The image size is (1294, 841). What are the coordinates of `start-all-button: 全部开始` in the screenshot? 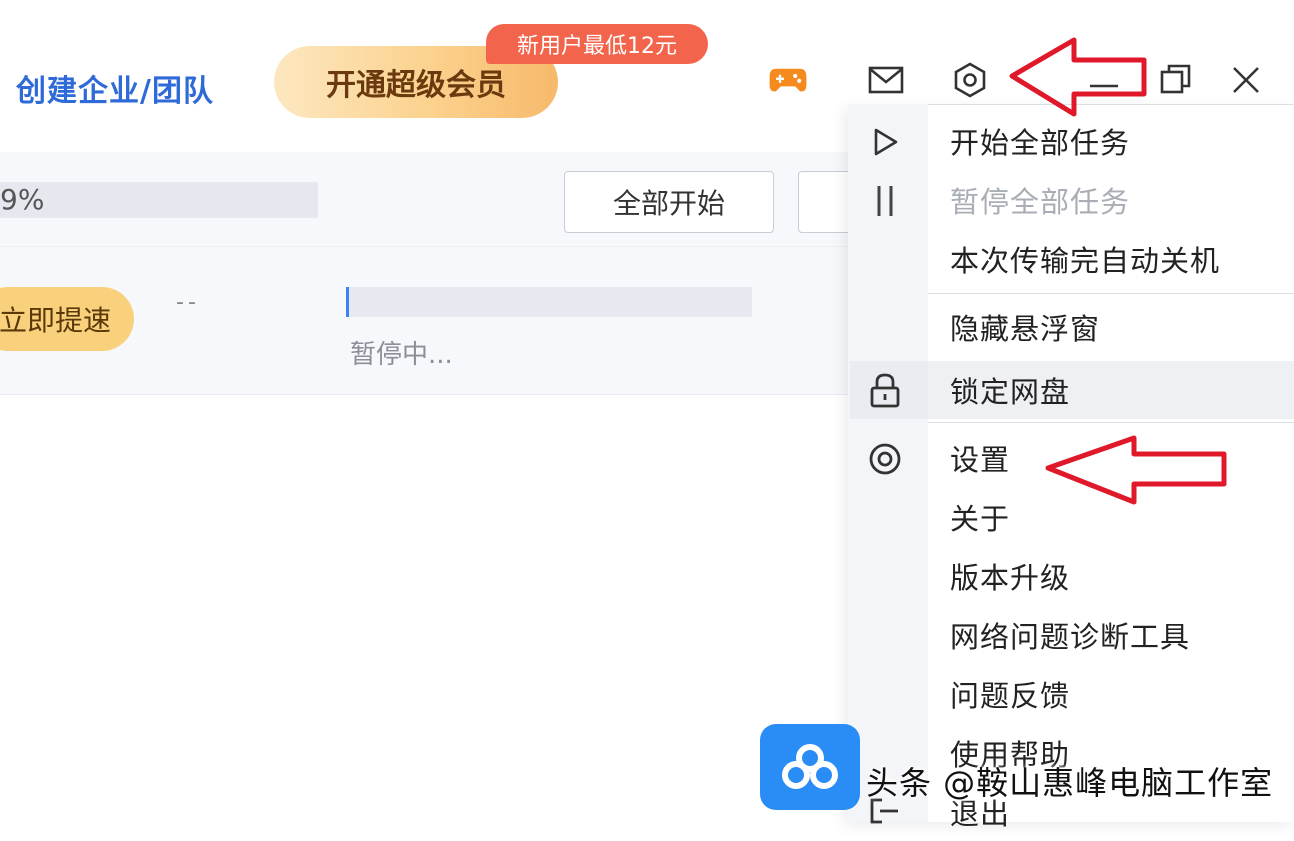 It's located at (669, 202).